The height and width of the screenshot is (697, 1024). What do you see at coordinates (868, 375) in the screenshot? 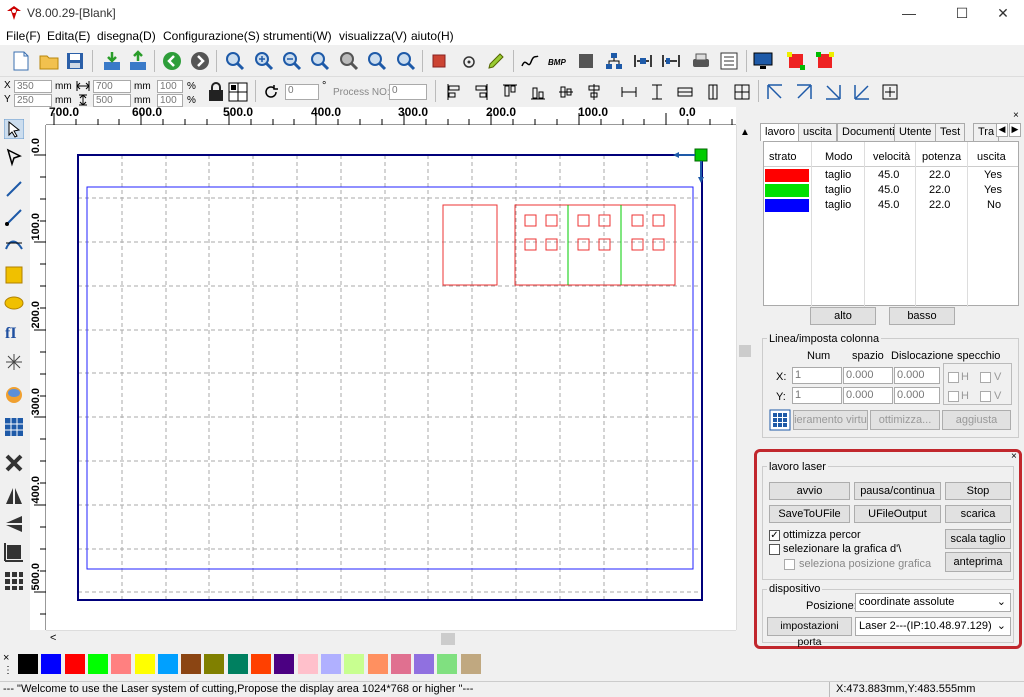
I see `array-x-space-input: 0.000` at bounding box center [868, 375].